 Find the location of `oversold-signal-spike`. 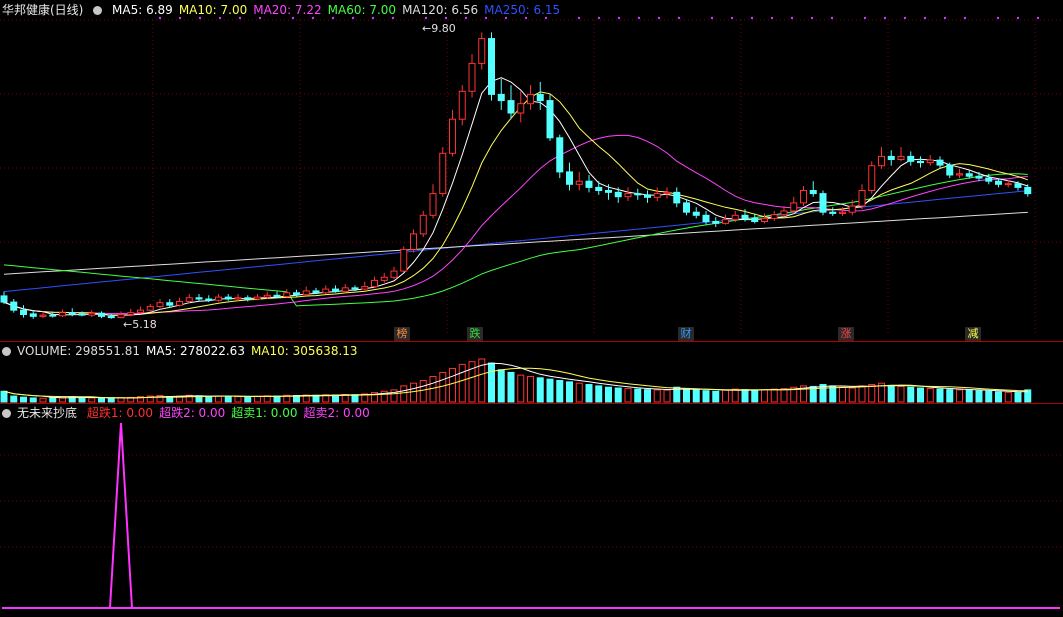

oversold-signal-spike is located at coordinates (121, 515).